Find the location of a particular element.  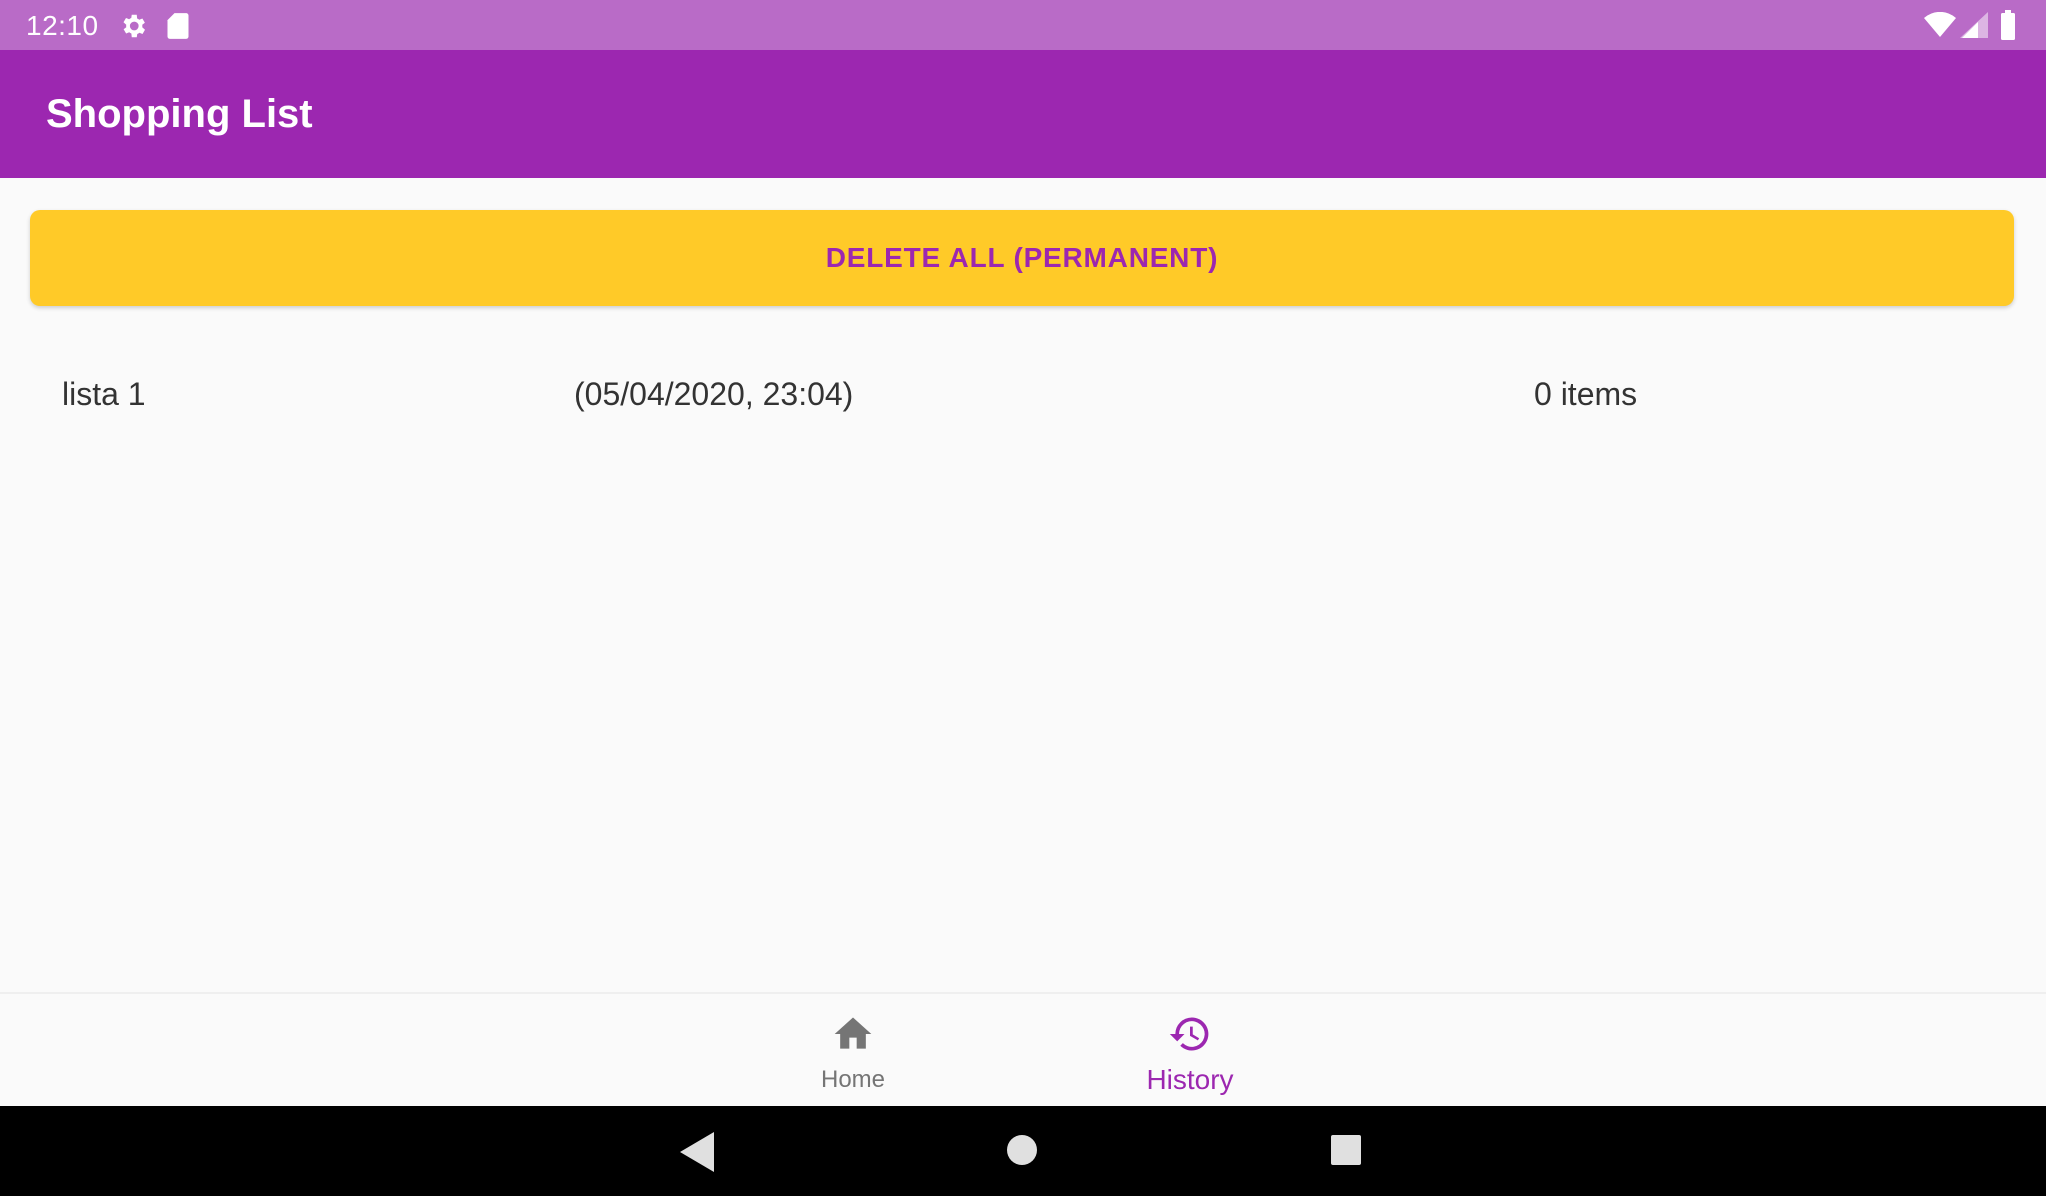

nav-item-history: History is located at coordinates (1190, 1051).